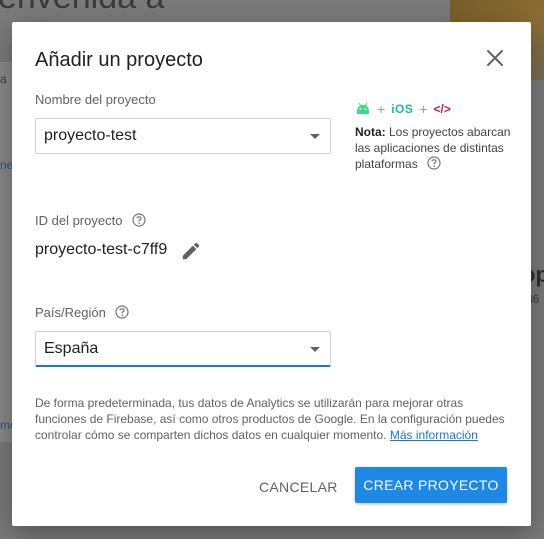  I want to click on create-project-button: CREAR PROYECTO, so click(431, 485).